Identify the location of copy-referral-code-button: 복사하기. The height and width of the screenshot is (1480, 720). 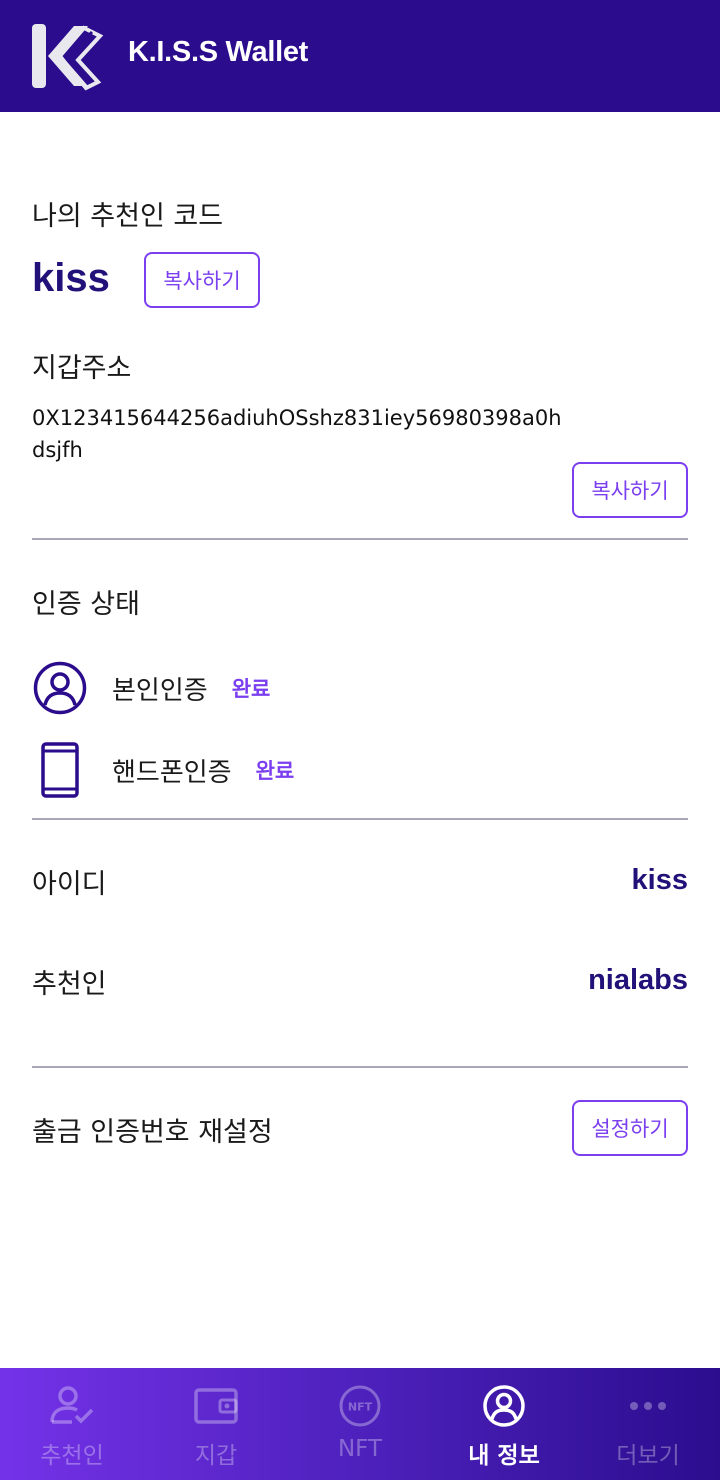
(202, 280).